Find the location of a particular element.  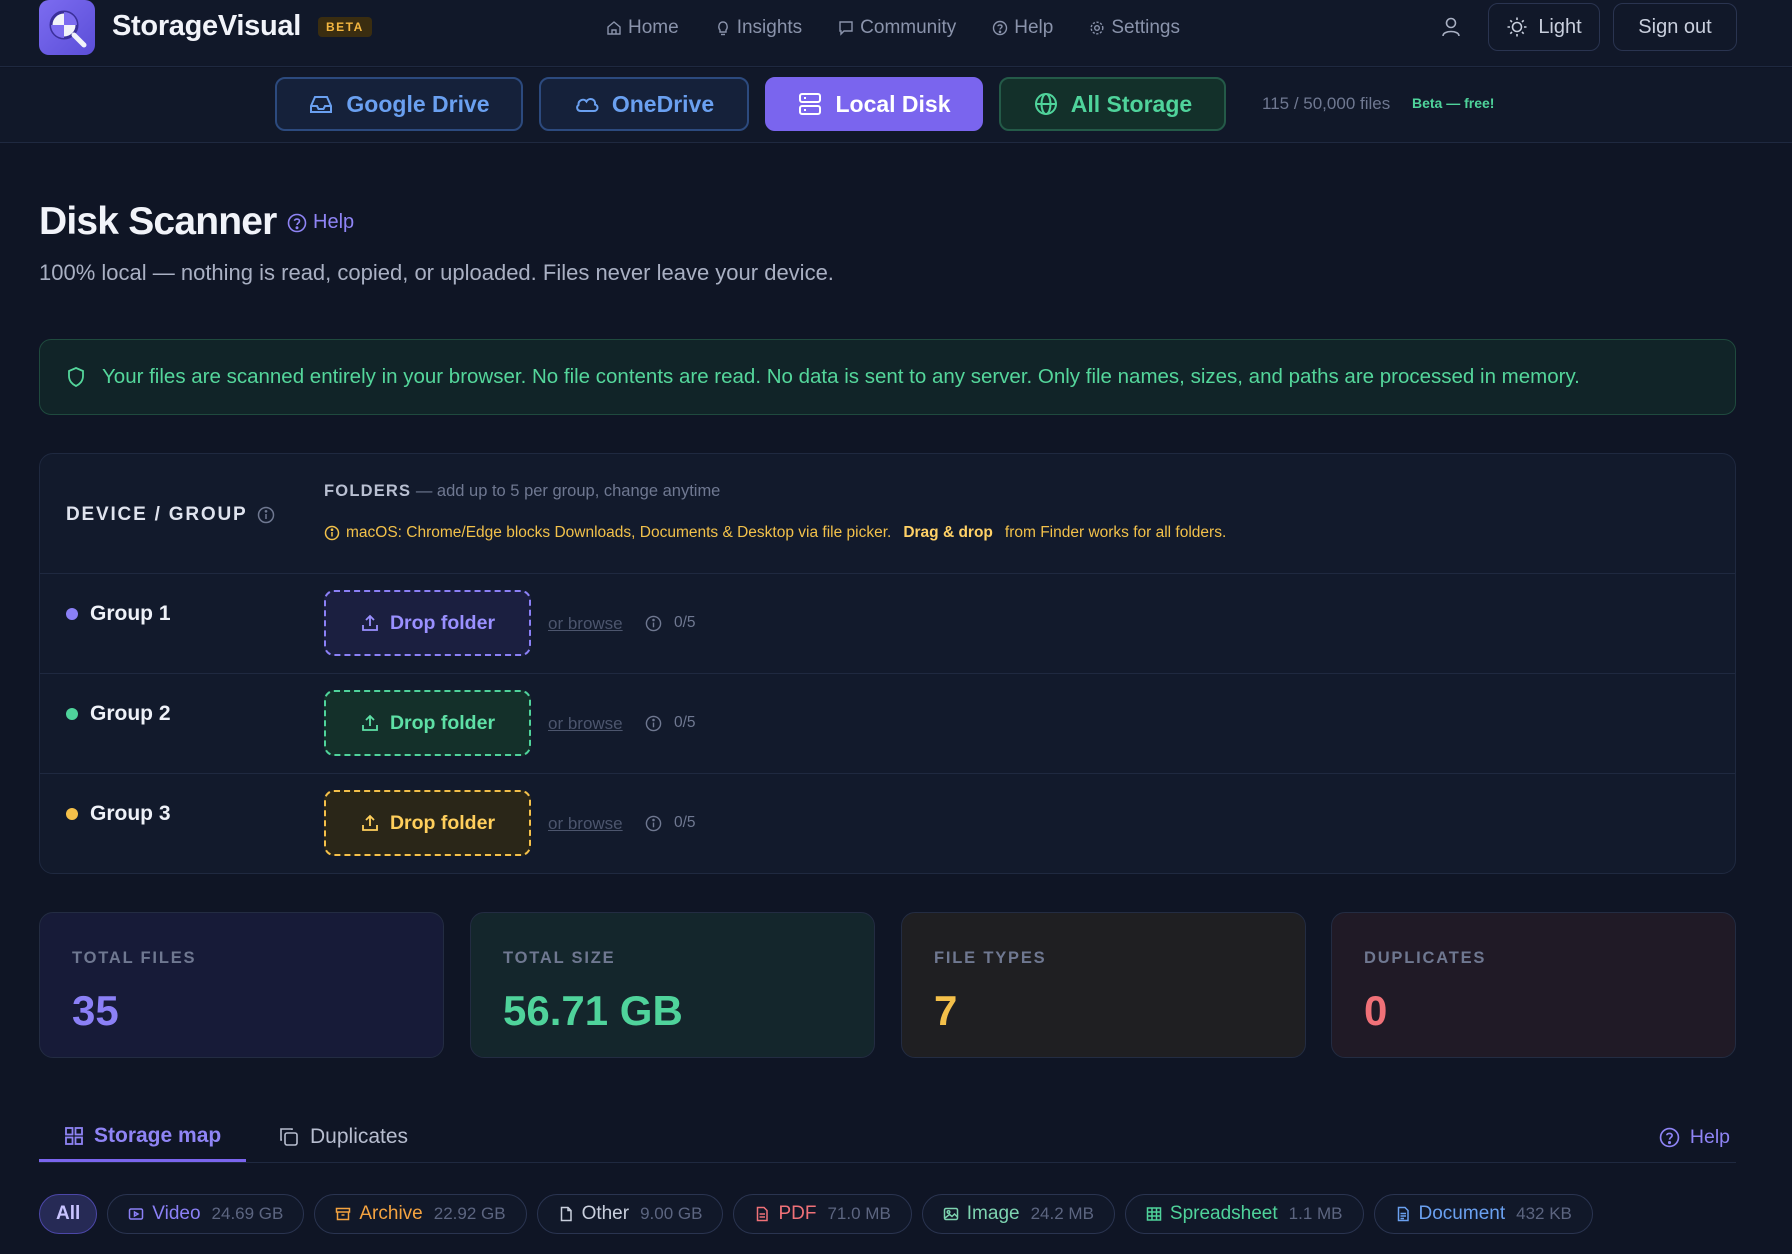

stat-value: 35 is located at coordinates (95, 1010).